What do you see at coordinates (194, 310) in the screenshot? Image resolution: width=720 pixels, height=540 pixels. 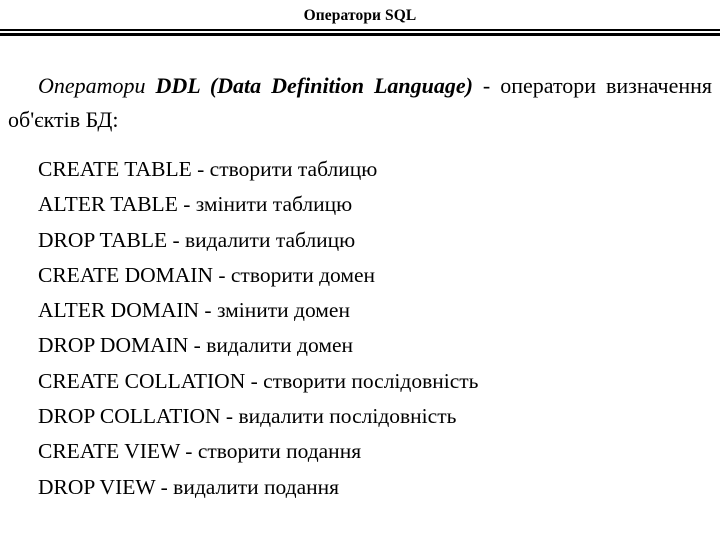 I see `list-item: ALTER DOMAIN - змінити домен` at bounding box center [194, 310].